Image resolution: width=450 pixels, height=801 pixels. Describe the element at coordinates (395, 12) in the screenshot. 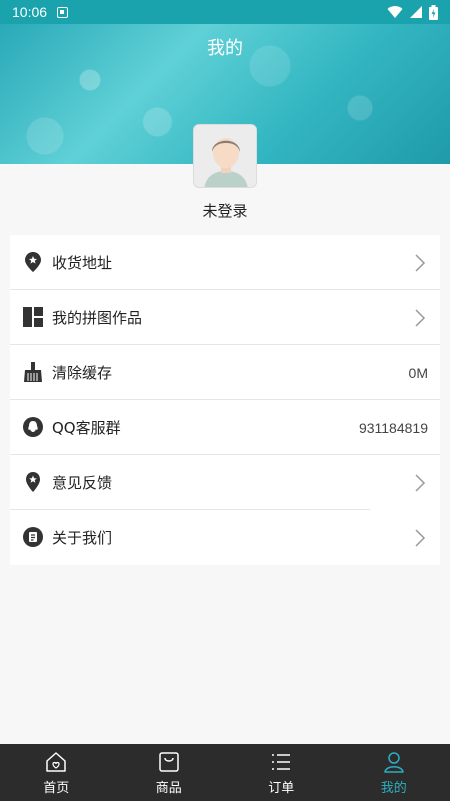

I see `wifi-icon` at that location.